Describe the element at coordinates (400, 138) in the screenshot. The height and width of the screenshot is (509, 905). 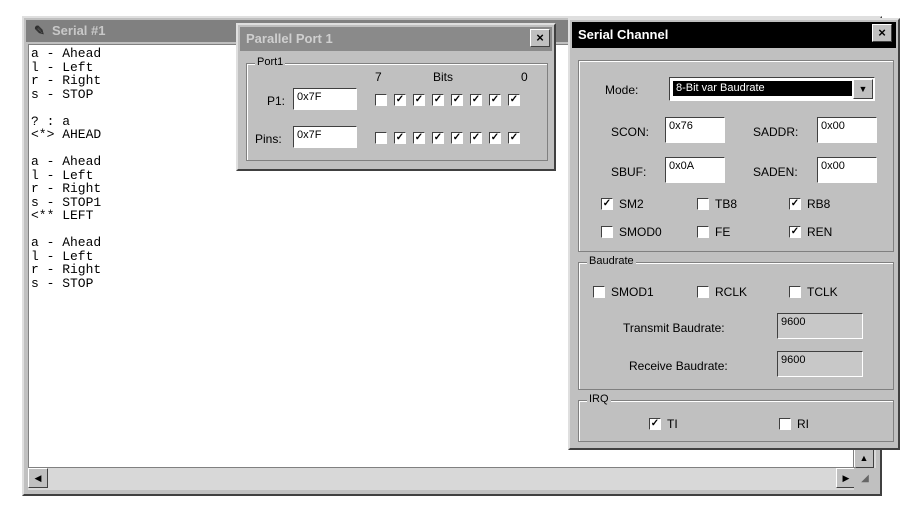
I see `pins-bit-6-checkbox` at that location.